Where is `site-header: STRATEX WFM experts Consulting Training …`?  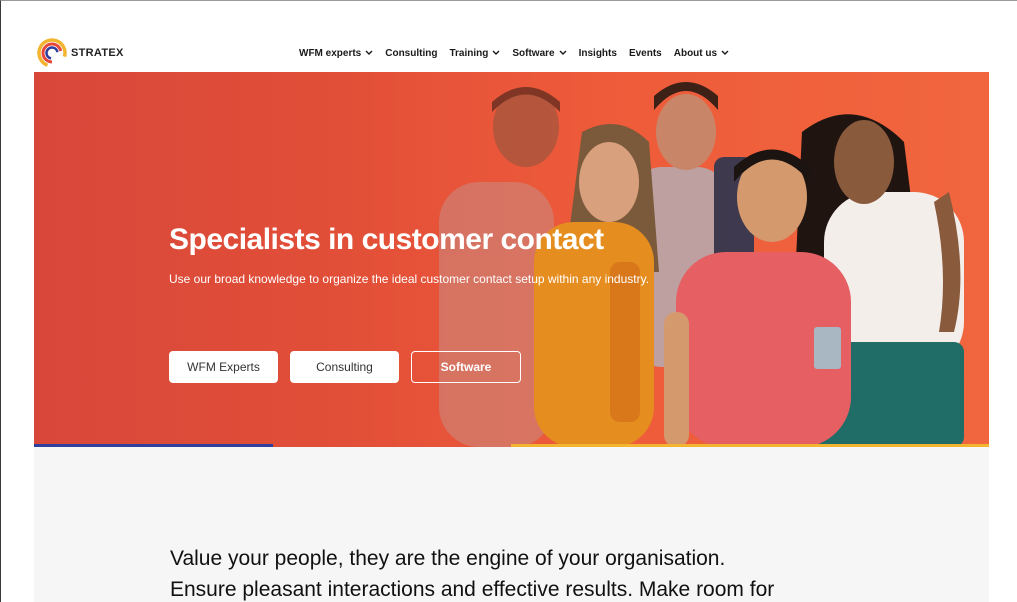
site-header: STRATEX WFM experts Consulting Training … is located at coordinates (509, 37).